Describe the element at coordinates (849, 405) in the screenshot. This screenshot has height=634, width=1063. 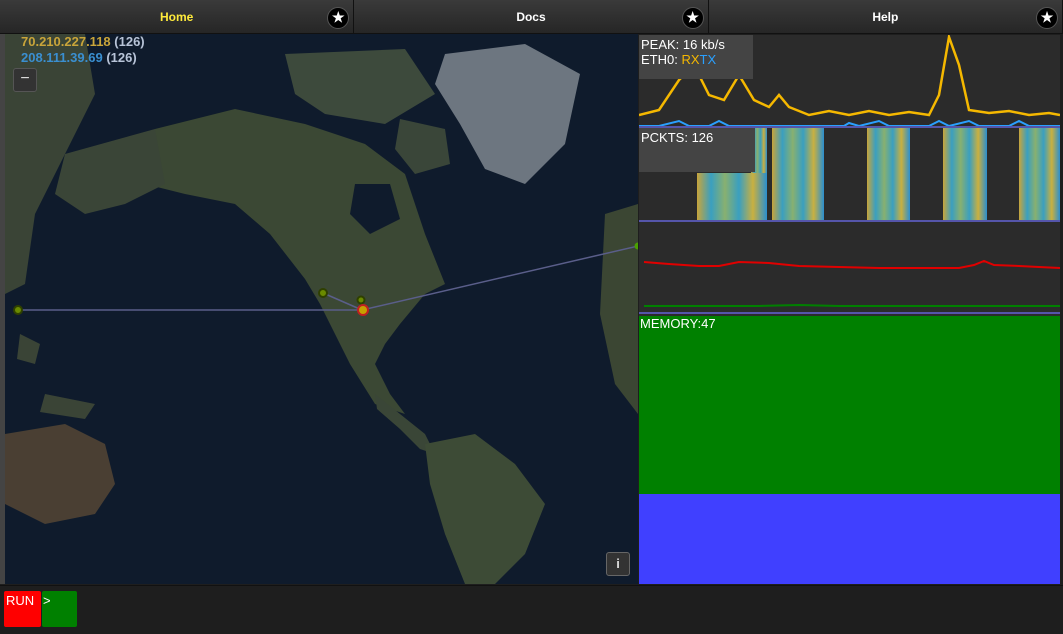
I see `memory-used-bar` at that location.